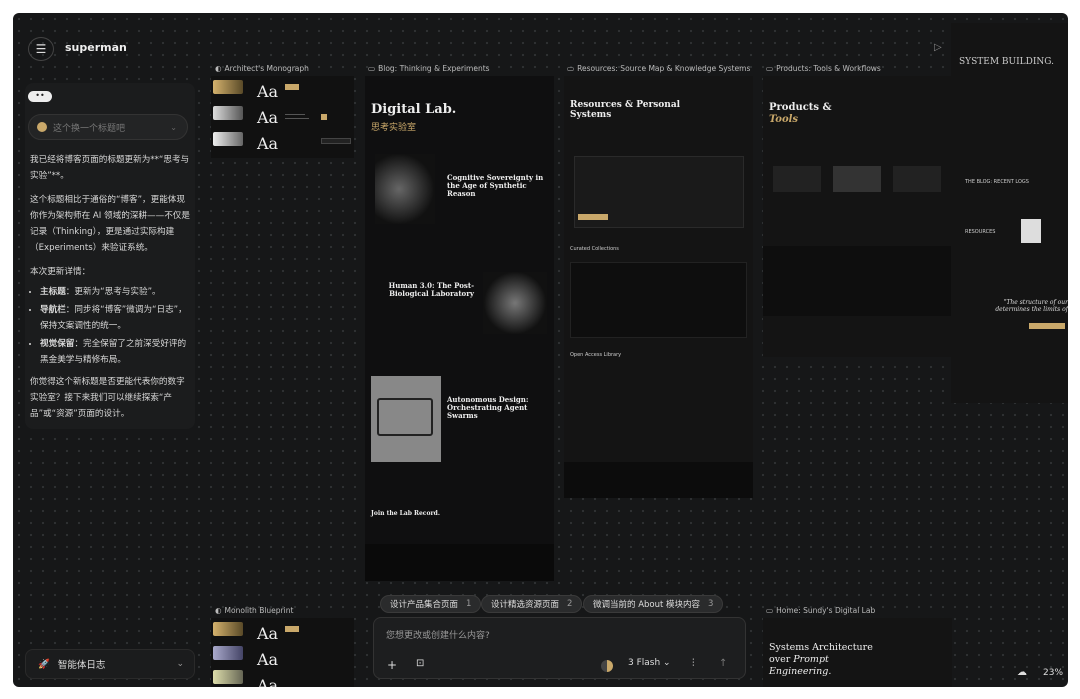  I want to click on message-selector: 这个换一个标题吧 ⌄, so click(108, 127).